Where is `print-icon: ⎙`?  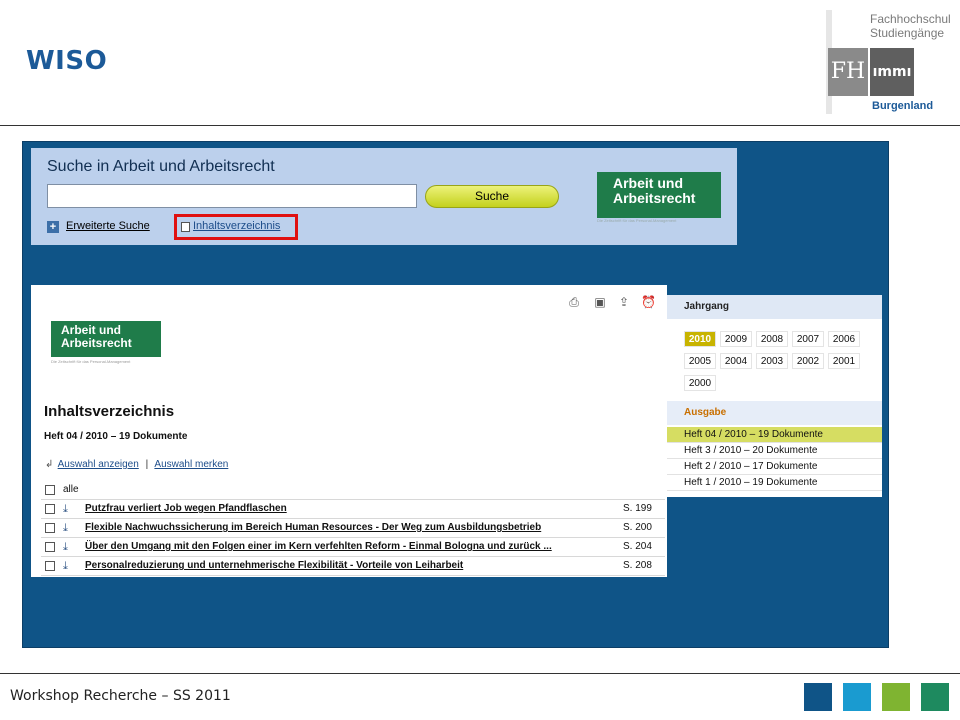
print-icon: ⎙ is located at coordinates (574, 302).